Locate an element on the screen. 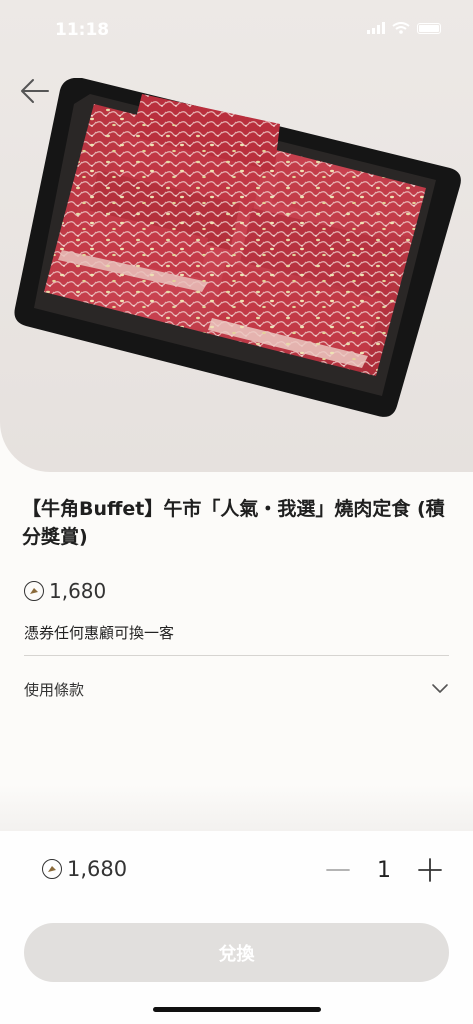 The image size is (473, 1024). status-bar: 11:18 is located at coordinates (236, 30).